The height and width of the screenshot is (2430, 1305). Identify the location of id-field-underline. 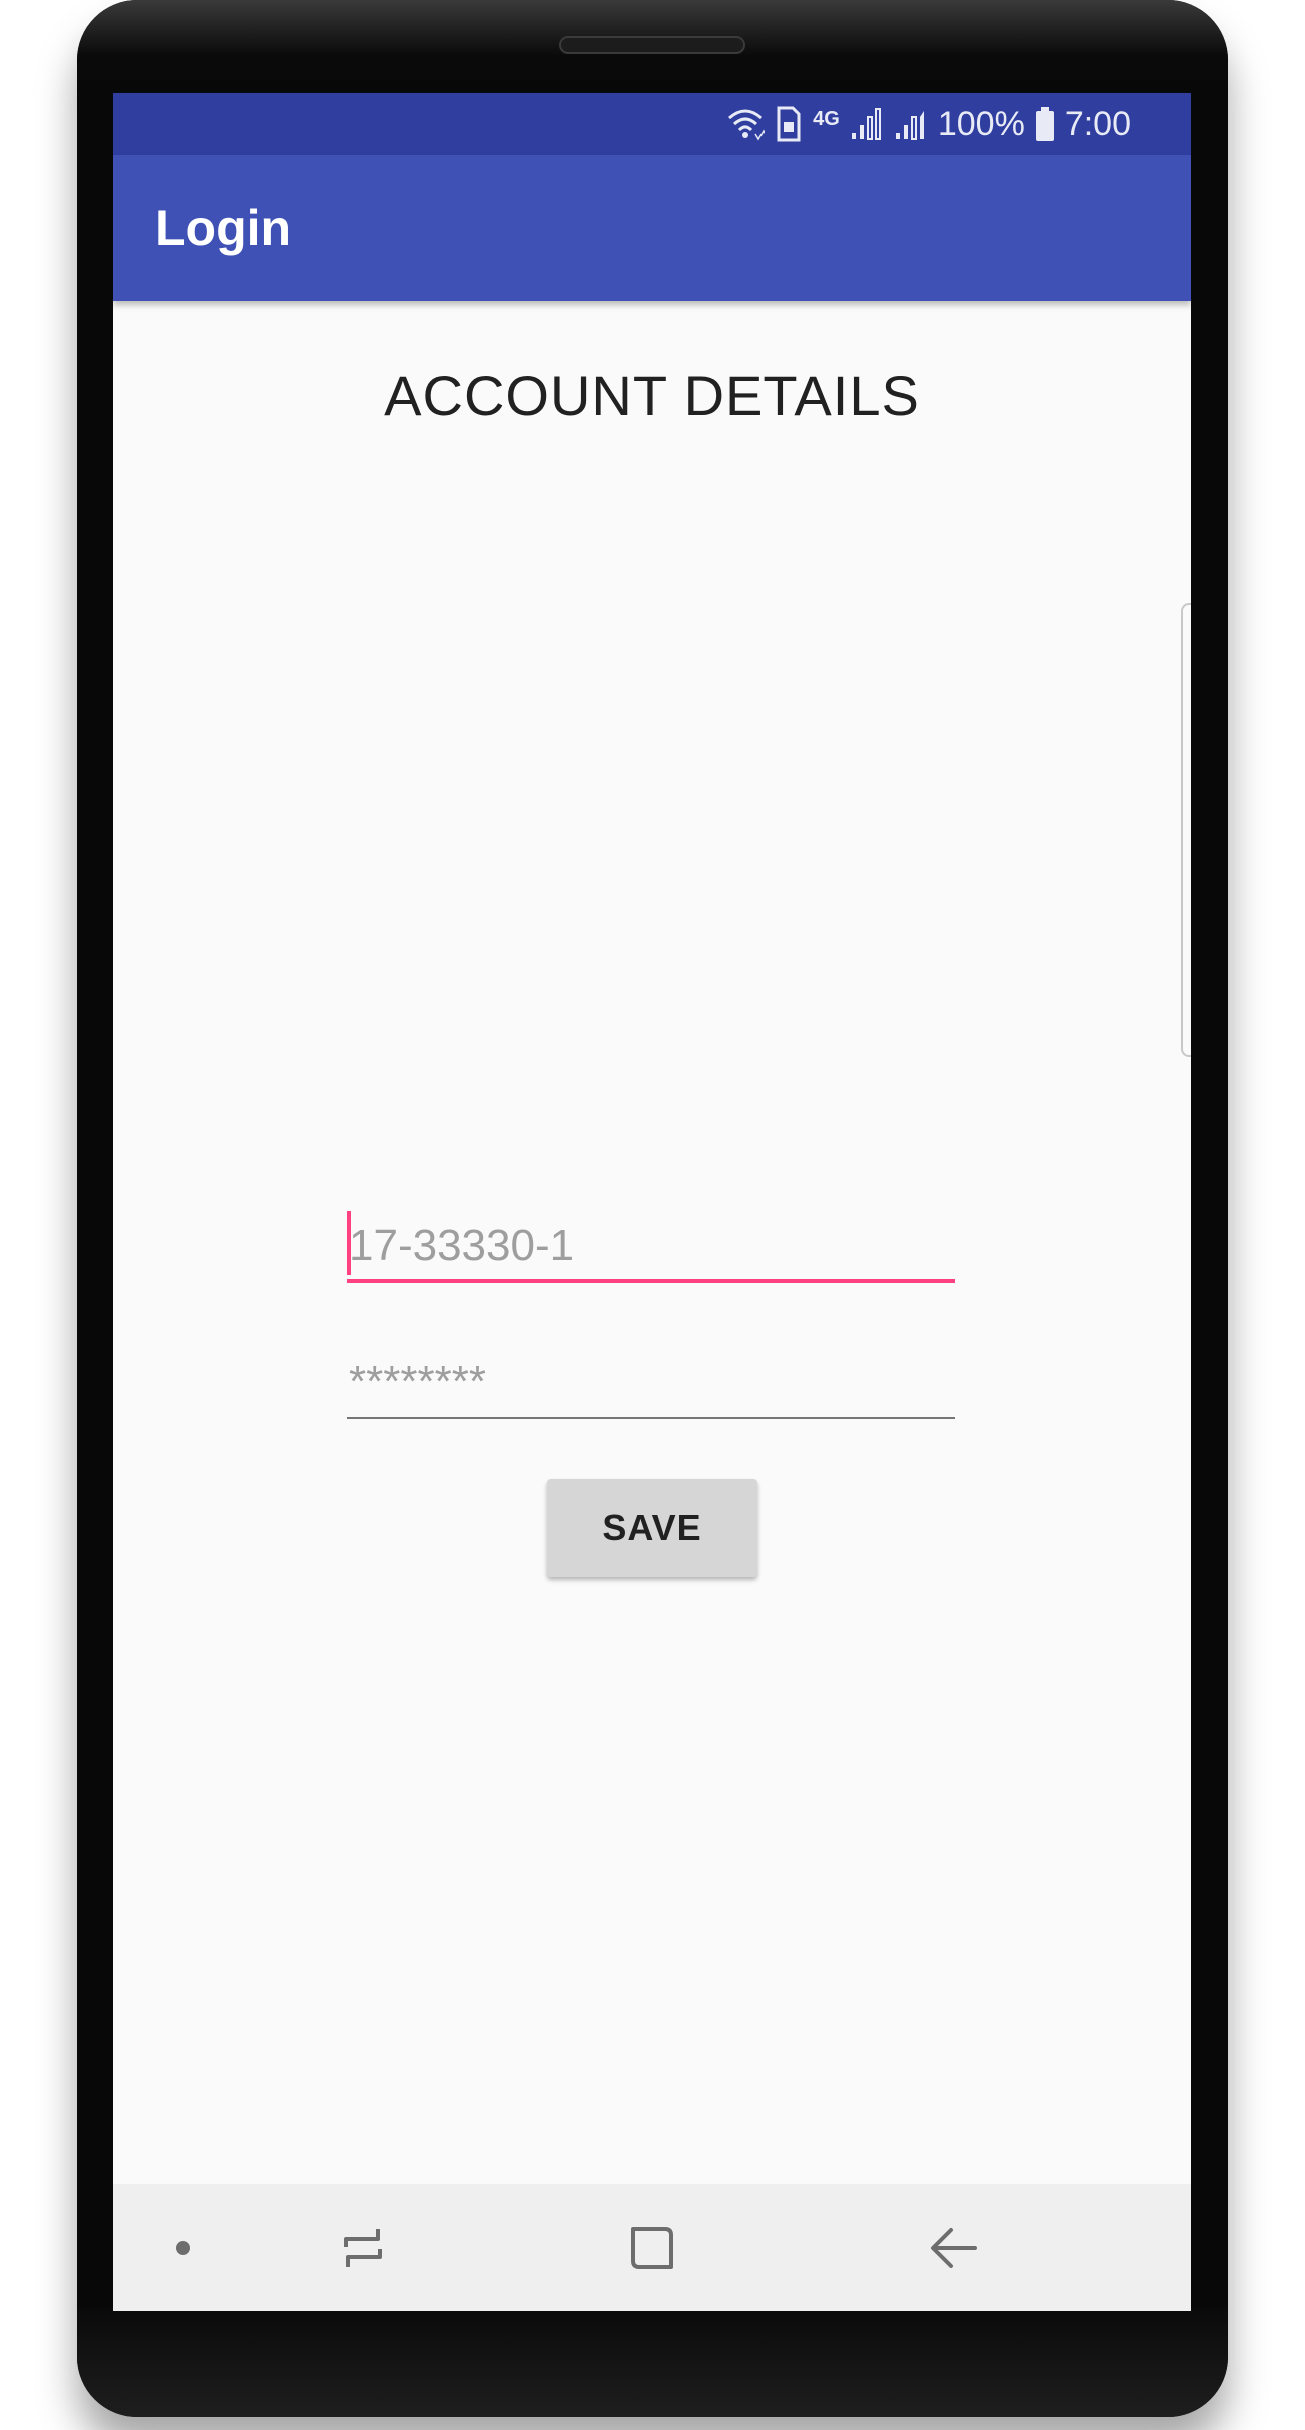
(651, 1281).